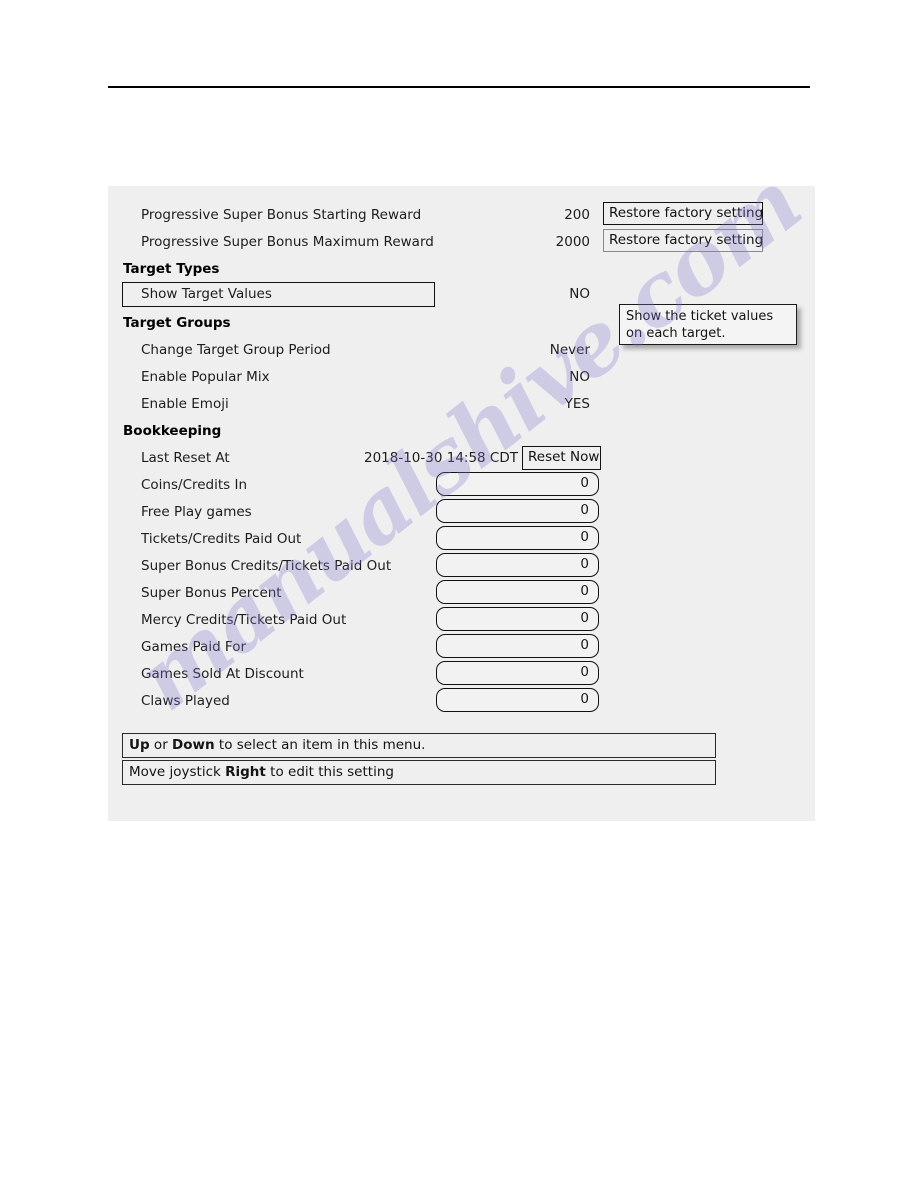  Describe the element at coordinates (221, 539) in the screenshot. I see `bookkeeping-label: Tickets/Credits Paid Out` at that location.